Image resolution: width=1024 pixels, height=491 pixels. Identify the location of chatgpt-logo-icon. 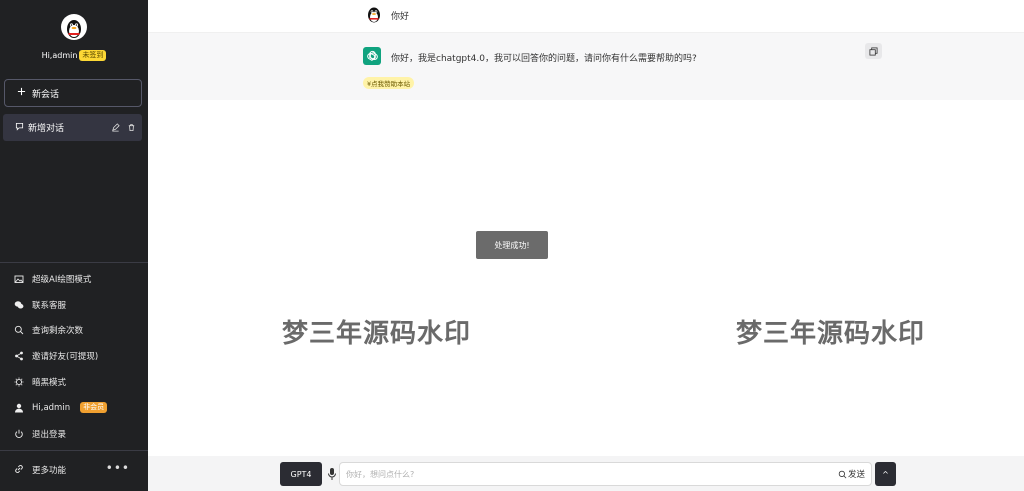
(372, 56).